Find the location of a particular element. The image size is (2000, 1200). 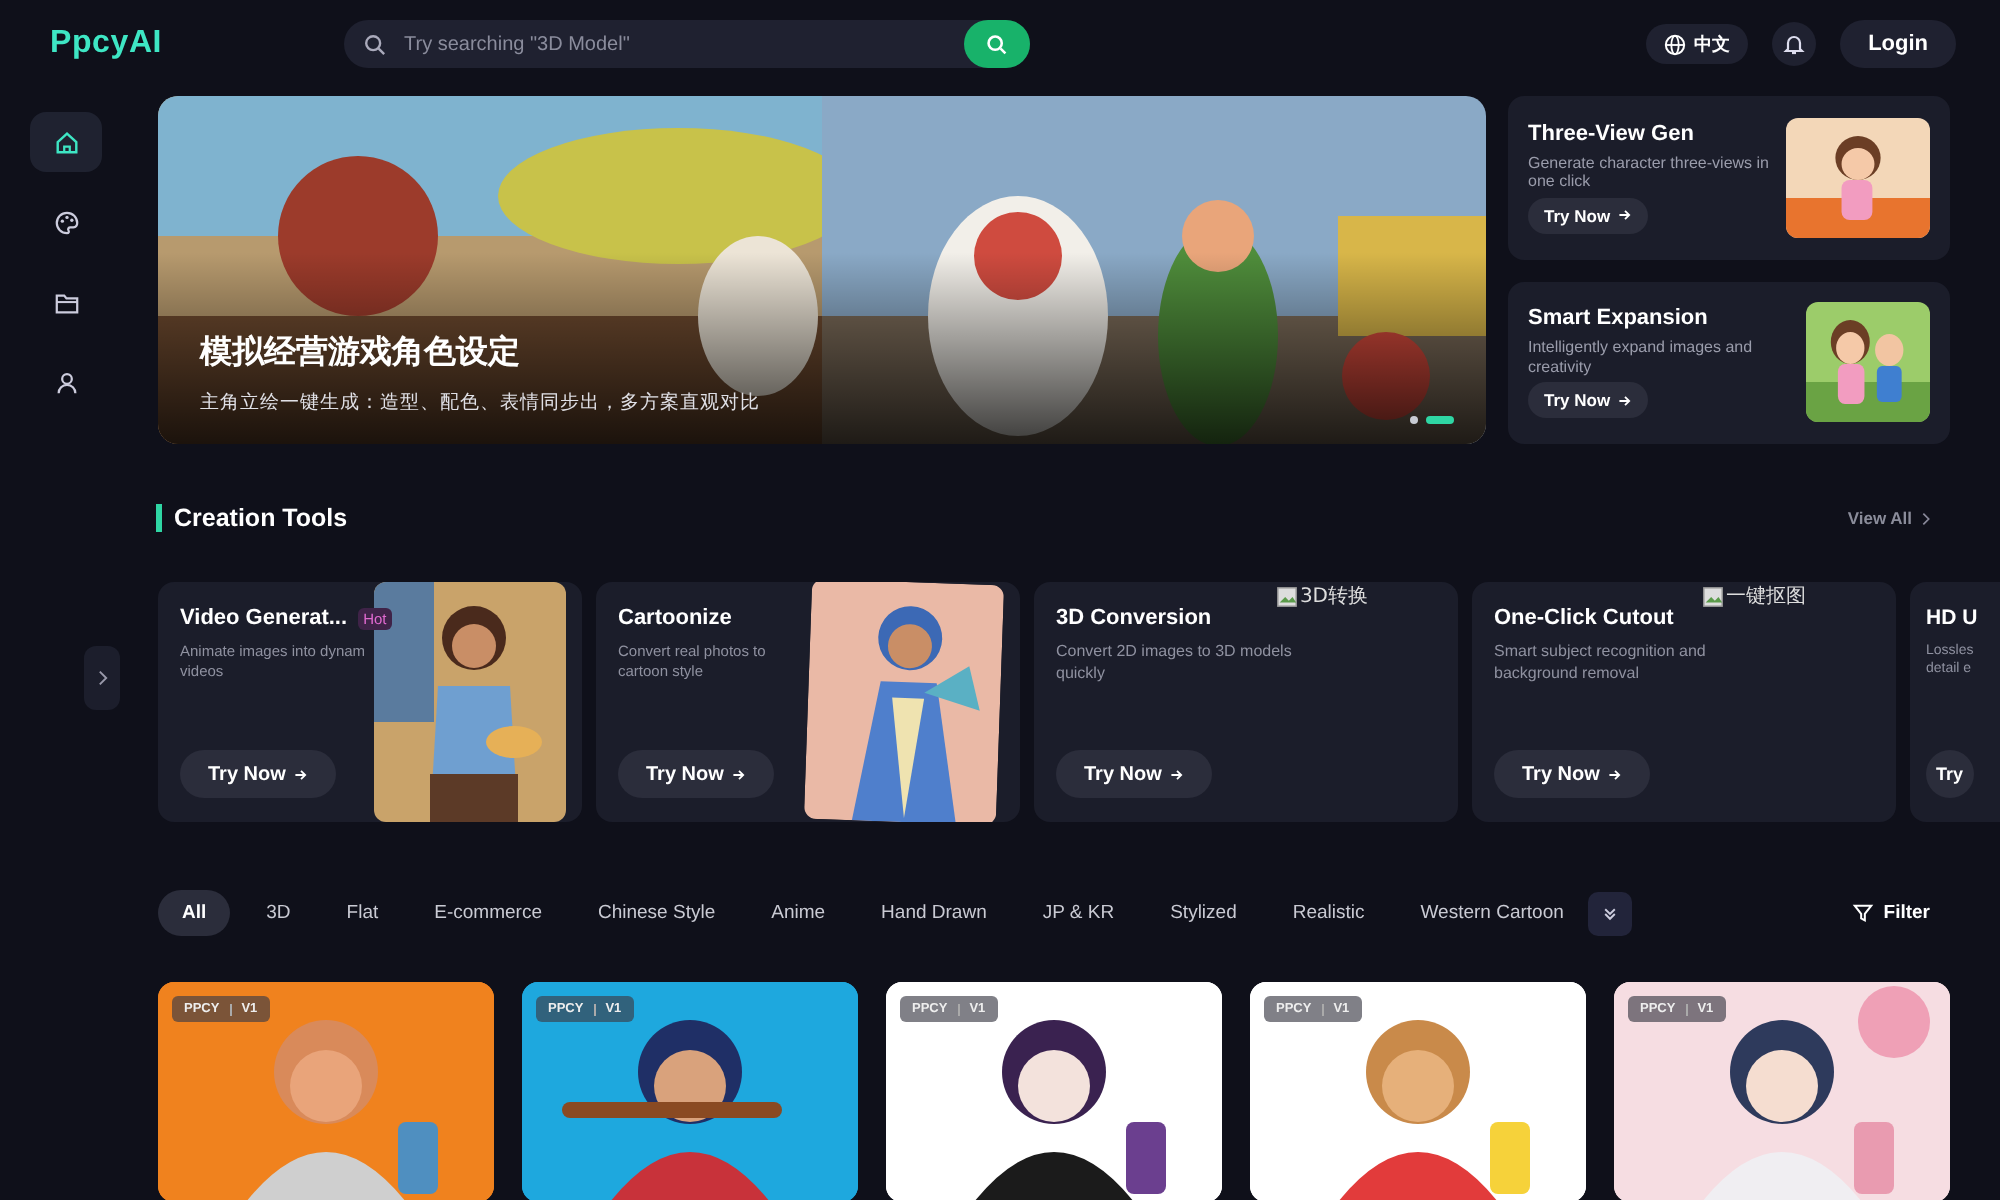

home-icon is located at coordinates (66, 142).